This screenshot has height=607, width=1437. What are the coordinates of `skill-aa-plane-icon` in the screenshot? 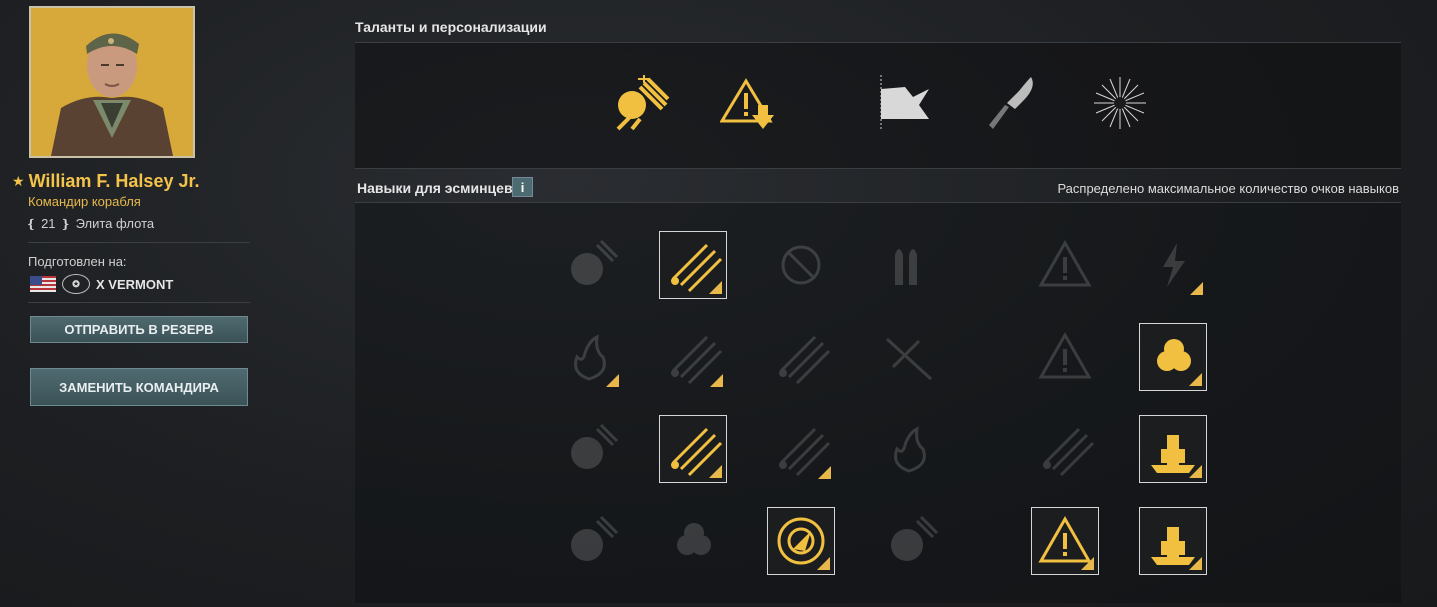 It's located at (909, 357).